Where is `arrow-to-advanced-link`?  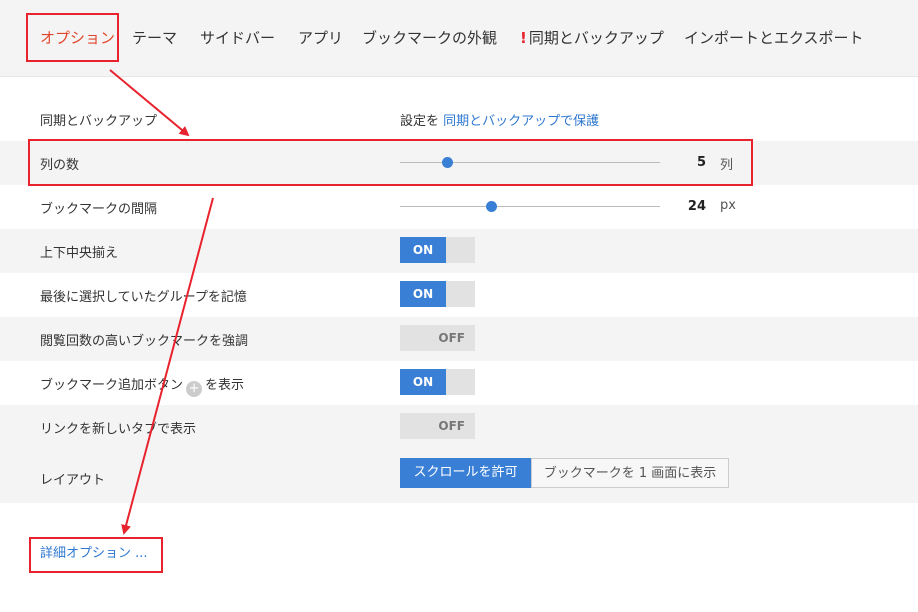 arrow-to-advanced-link is located at coordinates (167, 366).